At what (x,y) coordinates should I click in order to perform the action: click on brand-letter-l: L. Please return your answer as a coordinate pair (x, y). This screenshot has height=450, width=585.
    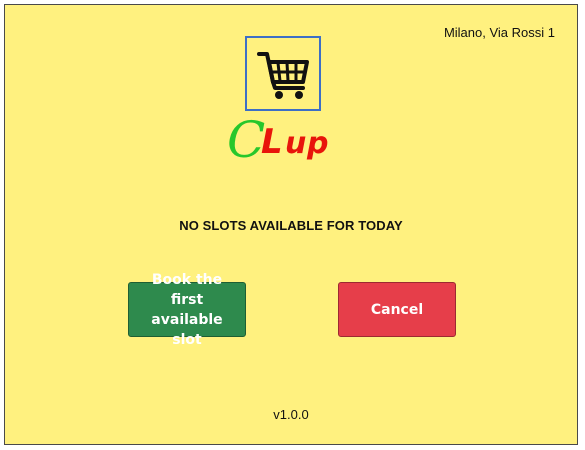
    Looking at the image, I should click on (272, 142).